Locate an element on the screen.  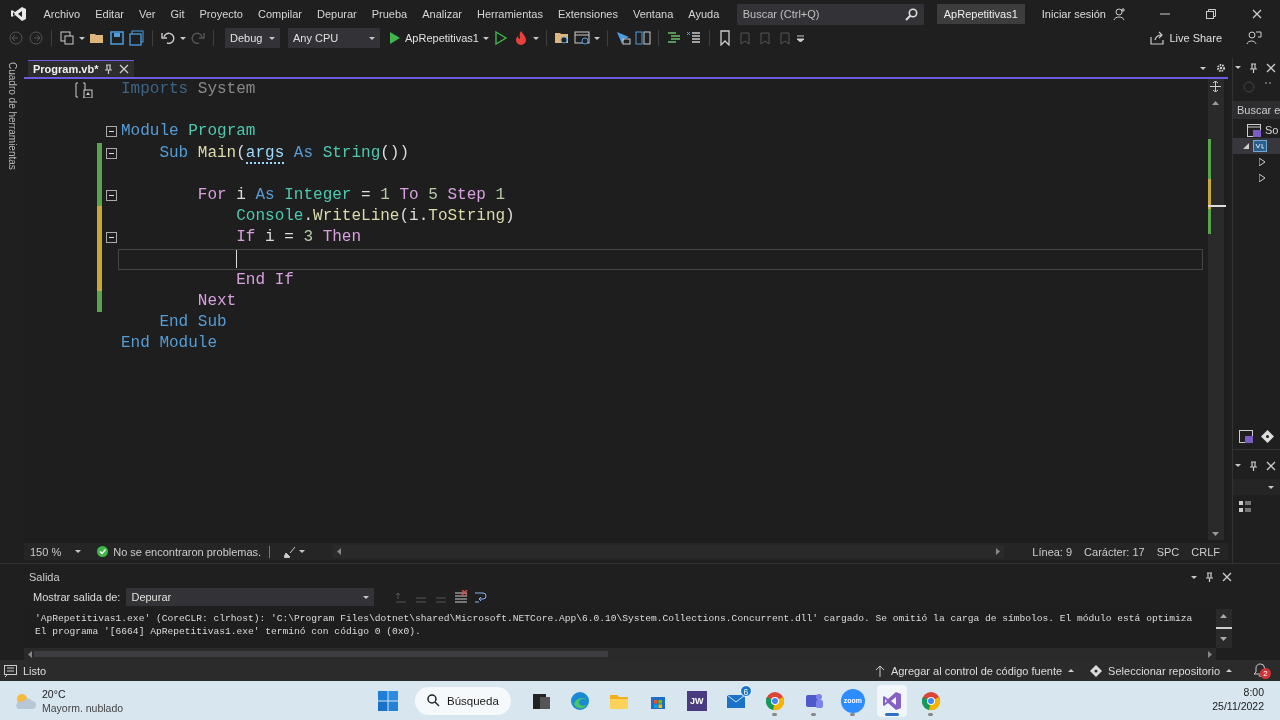
menu-item: Extensiones is located at coordinates (588, 14).